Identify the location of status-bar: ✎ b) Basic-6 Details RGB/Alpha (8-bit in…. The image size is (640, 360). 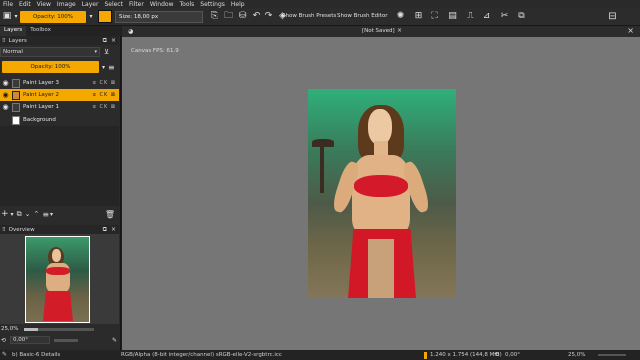
(320, 355).